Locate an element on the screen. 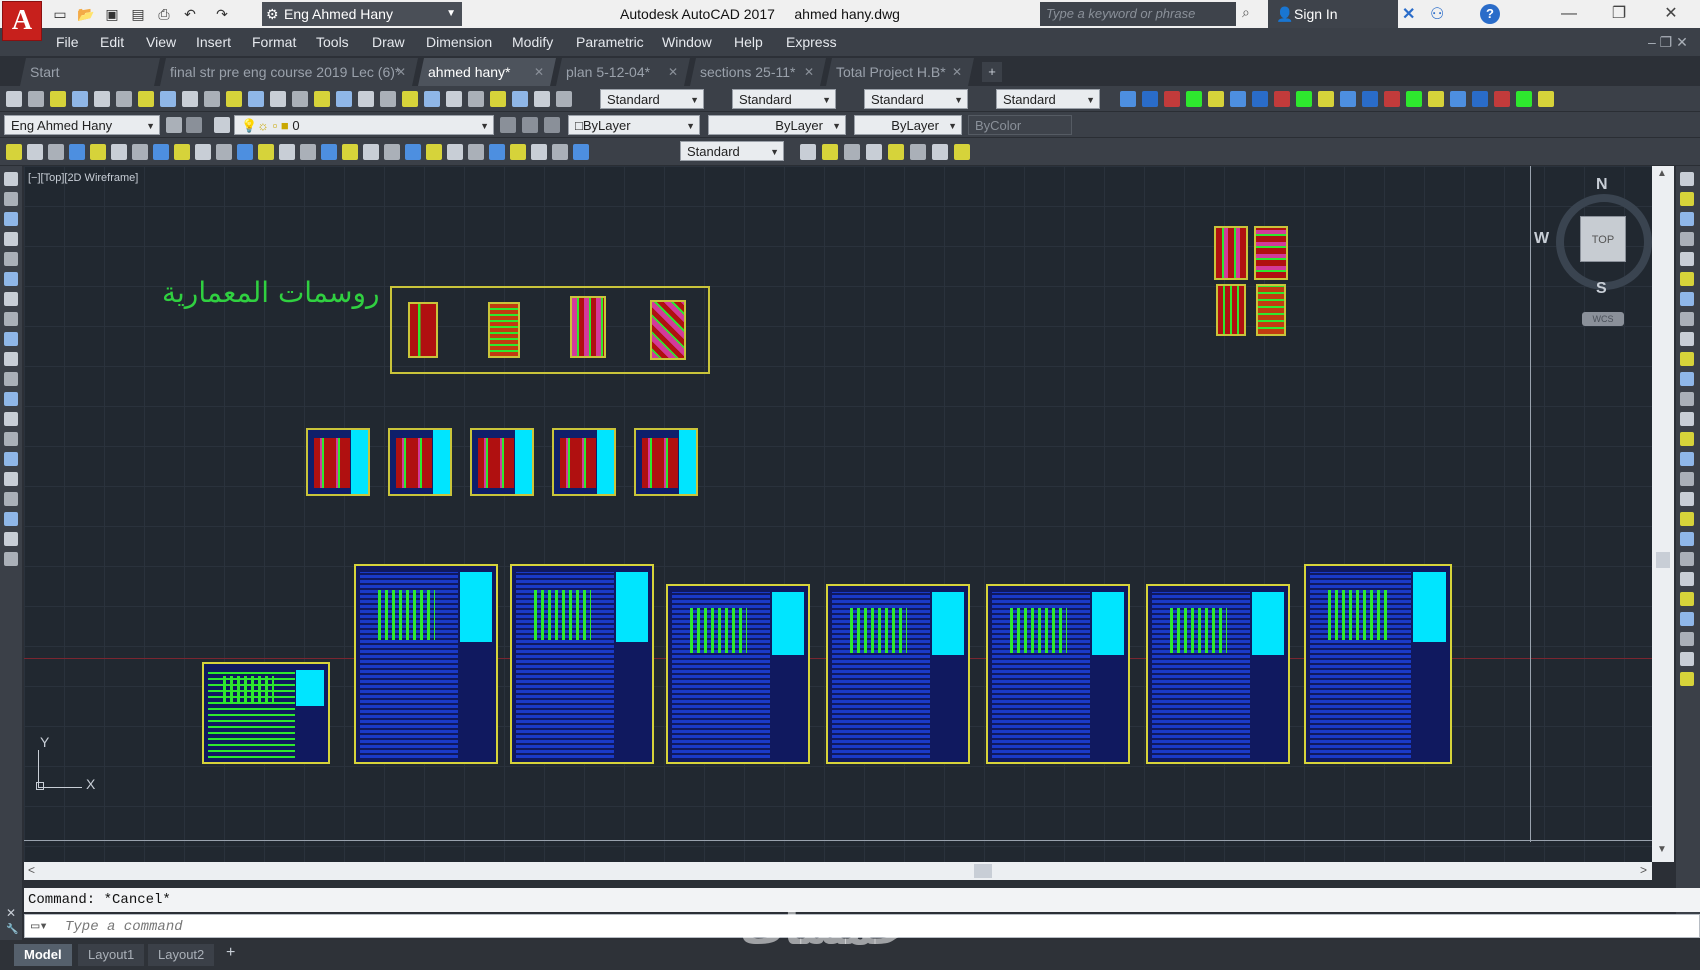  viewcube: TOP N S E W WCS is located at coordinates (1593, 251).